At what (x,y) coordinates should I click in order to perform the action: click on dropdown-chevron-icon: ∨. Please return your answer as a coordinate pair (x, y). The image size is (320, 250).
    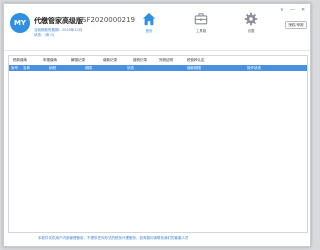
    Looking at the image, I should click on (282, 10).